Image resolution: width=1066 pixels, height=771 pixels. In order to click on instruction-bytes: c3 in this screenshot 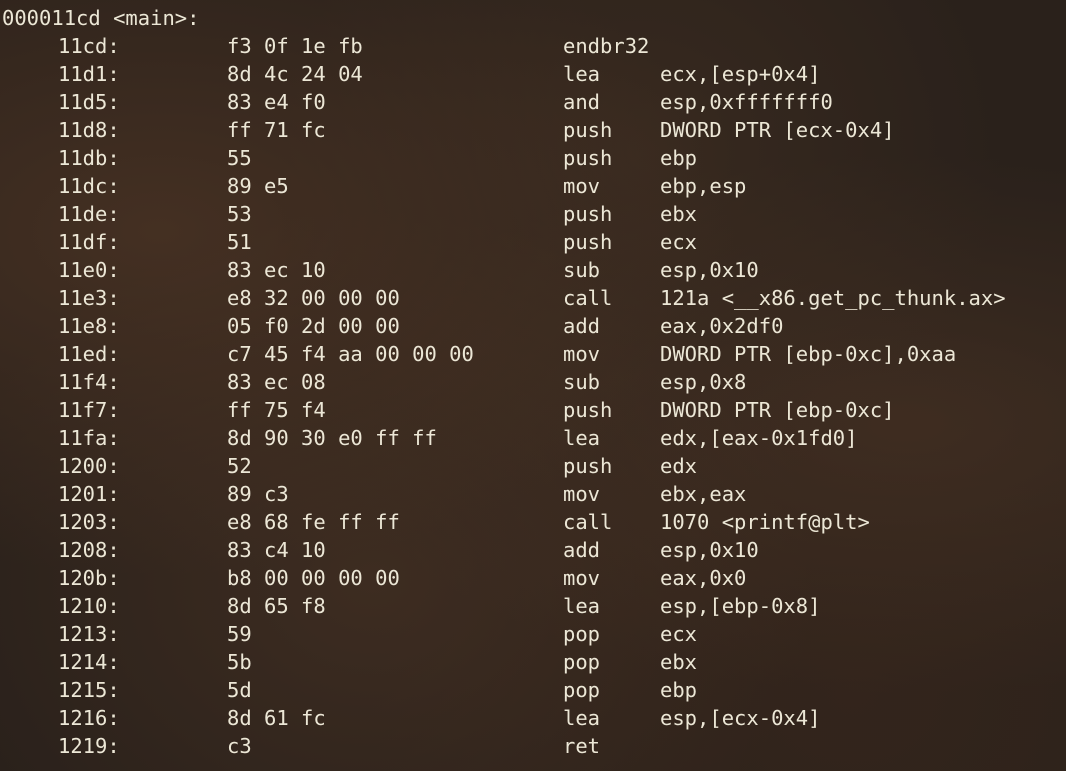, I will do `click(239, 746)`.